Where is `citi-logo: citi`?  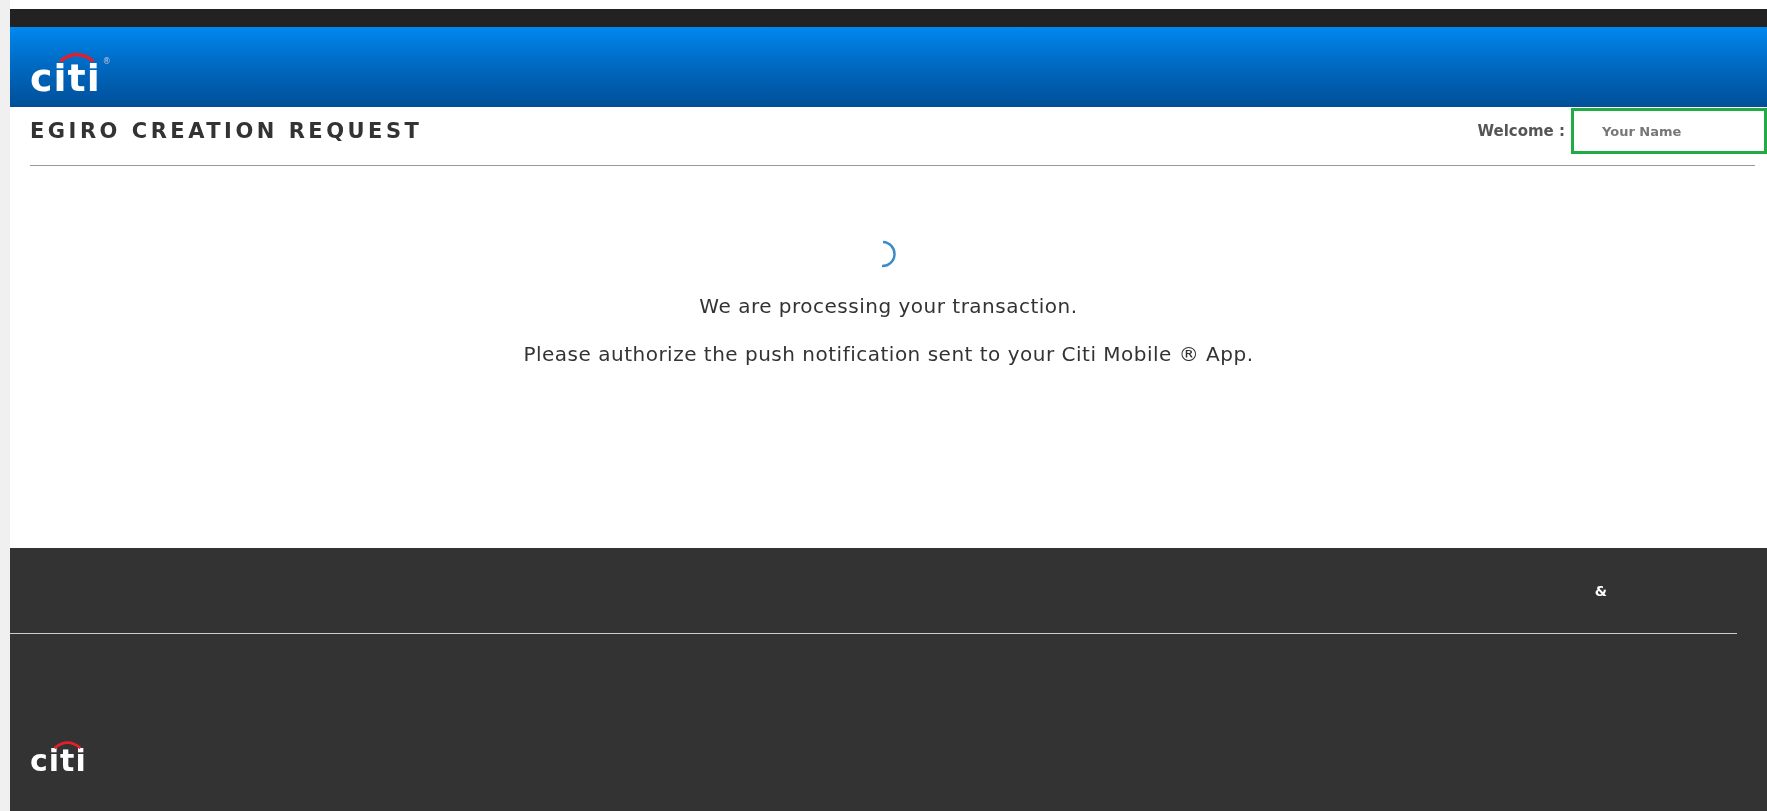 citi-logo: citi is located at coordinates (65, 78).